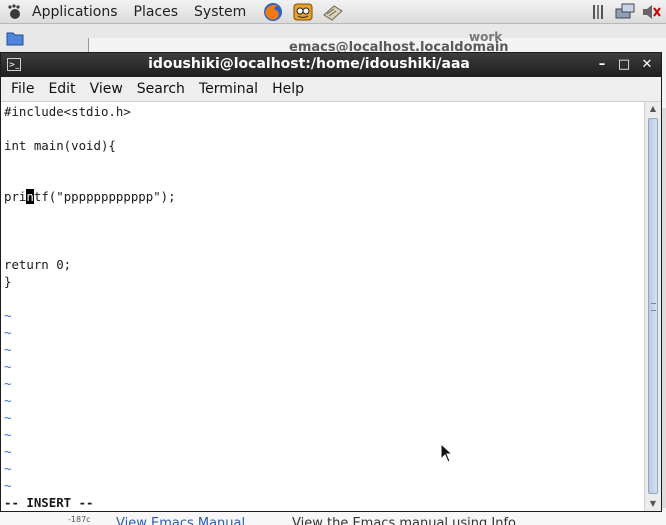 The image size is (666, 525). What do you see at coordinates (288, 89) in the screenshot?
I see `menu-help: Help` at bounding box center [288, 89].